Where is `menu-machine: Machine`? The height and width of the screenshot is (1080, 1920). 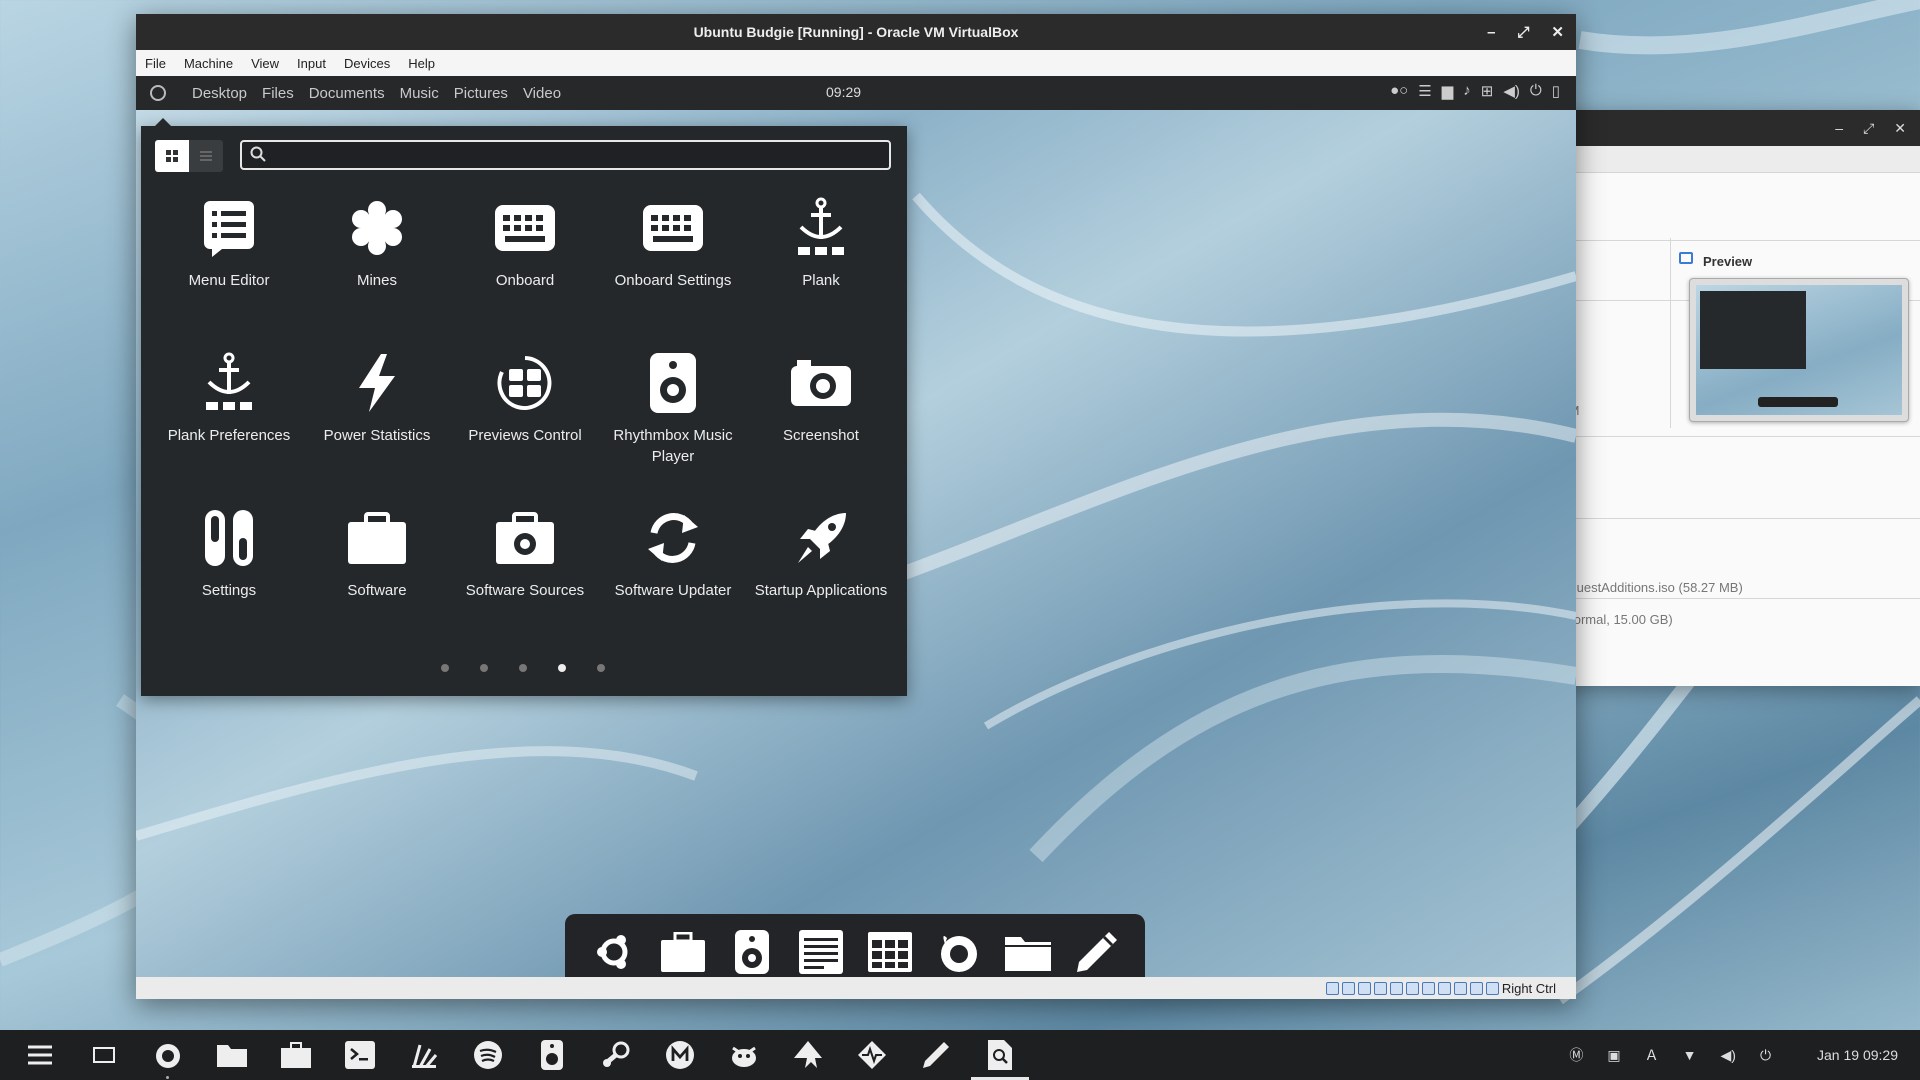 menu-machine: Machine is located at coordinates (208, 63).